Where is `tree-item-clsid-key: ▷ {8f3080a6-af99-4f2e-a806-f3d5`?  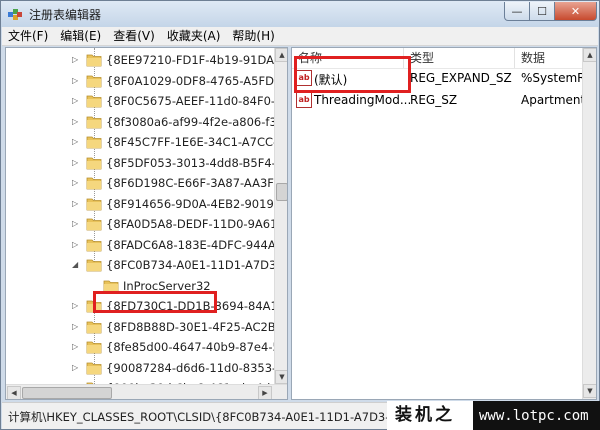 tree-item-clsid-key: ▷ {8f3080a6-af99-4f2e-a806-f3d5 is located at coordinates (146, 122).